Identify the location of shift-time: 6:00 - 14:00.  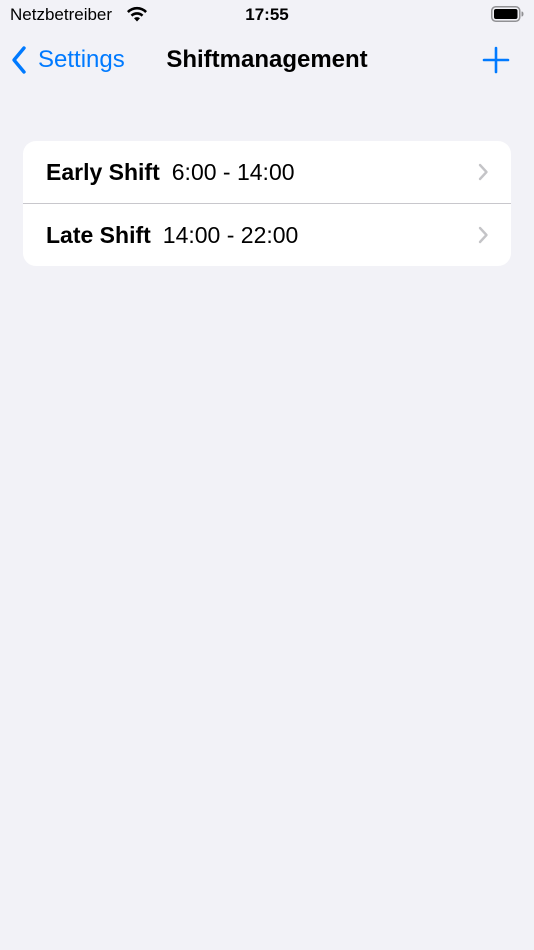
(233, 171).